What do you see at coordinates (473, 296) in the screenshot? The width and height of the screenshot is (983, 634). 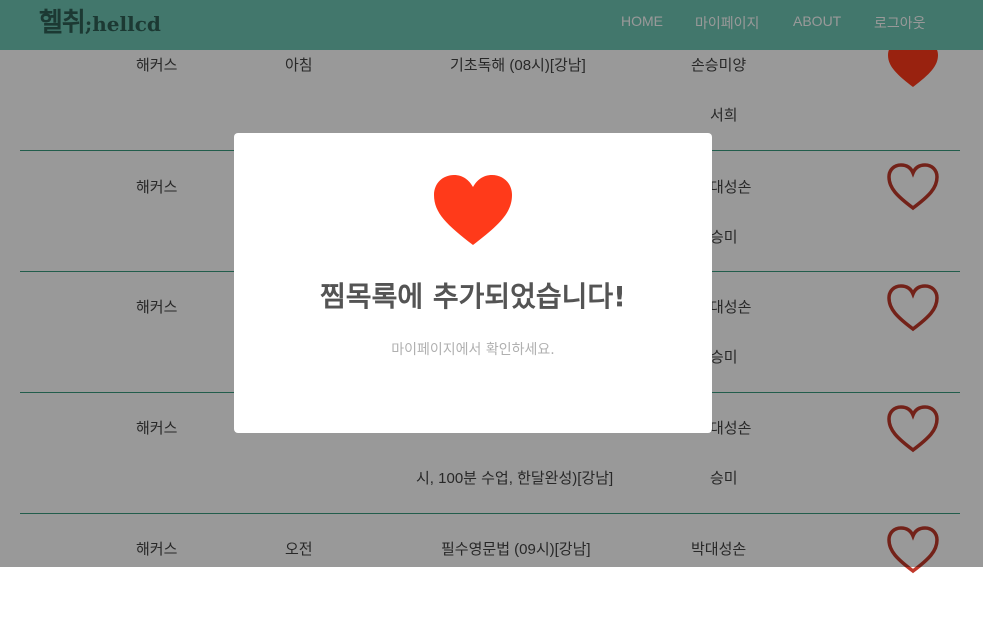 I see `modal-title: 찜목록에 추가되었습니다!` at bounding box center [473, 296].